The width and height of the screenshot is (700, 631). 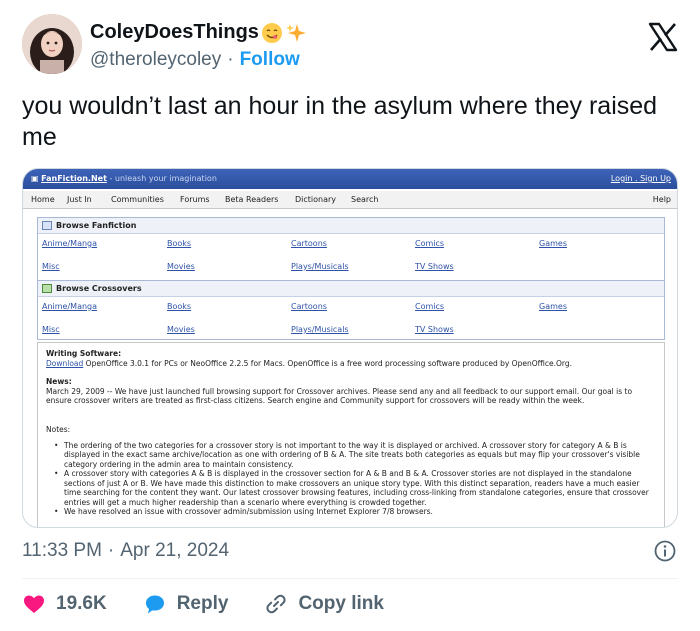 What do you see at coordinates (59, 381) in the screenshot?
I see `ff-section-heading: News:` at bounding box center [59, 381].